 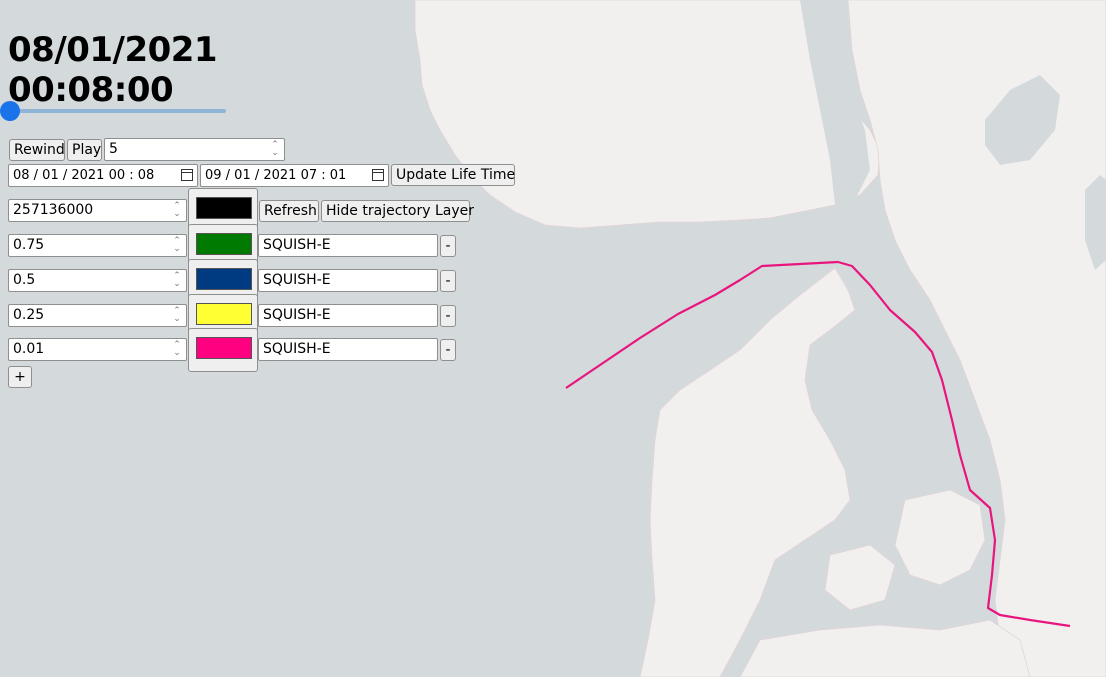 I want to click on tolerance-input: 0.01 ⌃ ⌄, so click(x=97, y=349).